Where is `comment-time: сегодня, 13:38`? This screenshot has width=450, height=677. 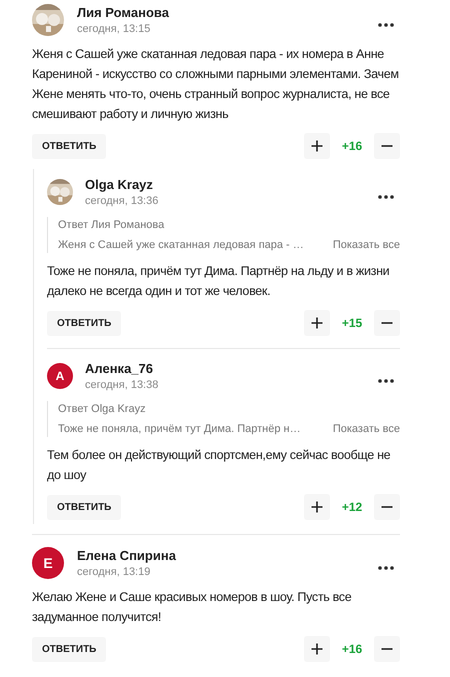 comment-time: сегодня, 13:38 is located at coordinates (122, 385).